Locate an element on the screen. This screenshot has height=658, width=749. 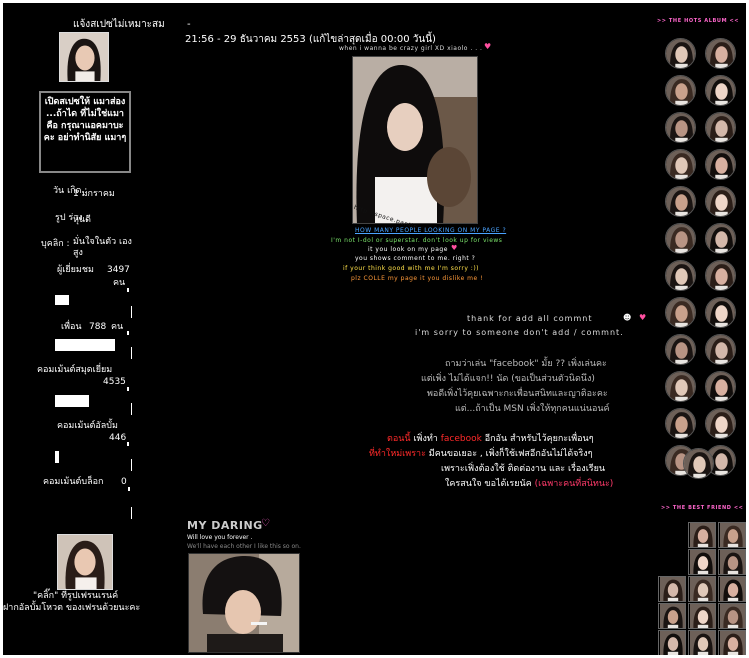
visitors-label: ผู้เยี่ยมชม is located at coordinates (75, 270).